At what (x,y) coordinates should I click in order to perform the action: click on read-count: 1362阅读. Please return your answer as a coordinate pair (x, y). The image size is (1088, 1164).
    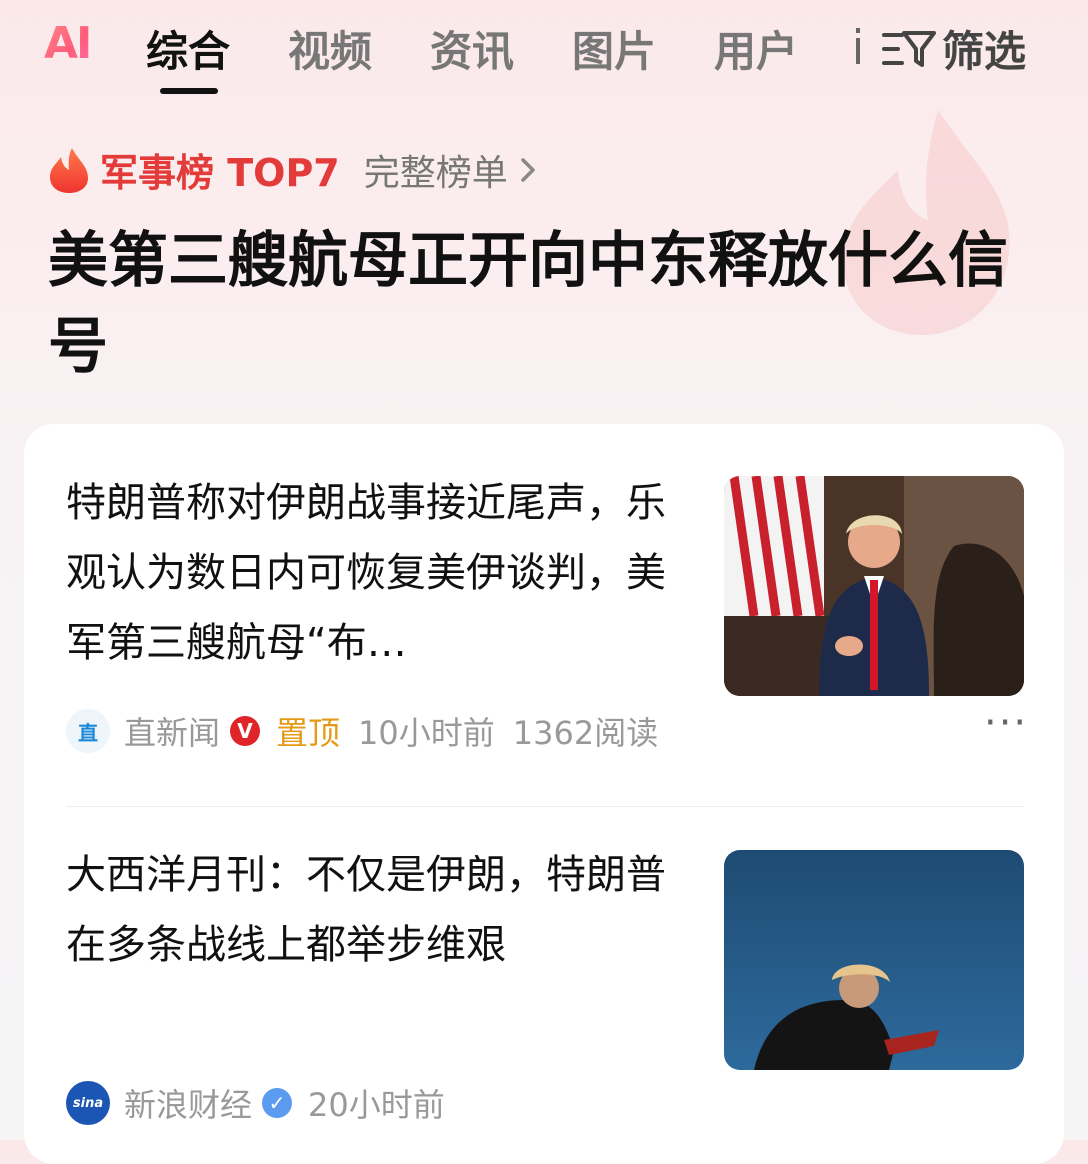
    Looking at the image, I should click on (585, 733).